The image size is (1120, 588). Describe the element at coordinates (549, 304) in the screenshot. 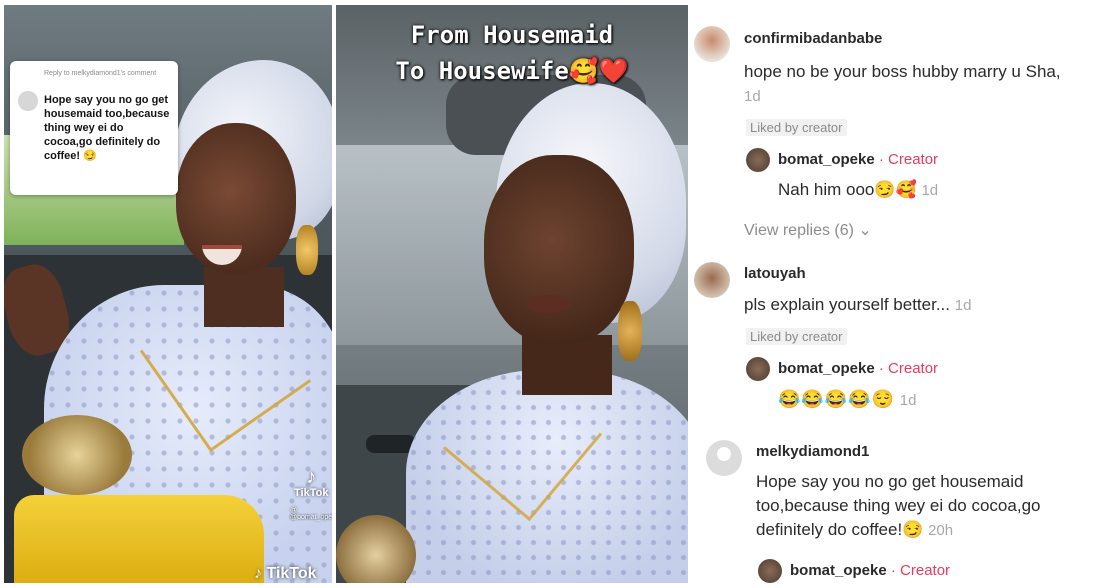

I see `lips` at that location.